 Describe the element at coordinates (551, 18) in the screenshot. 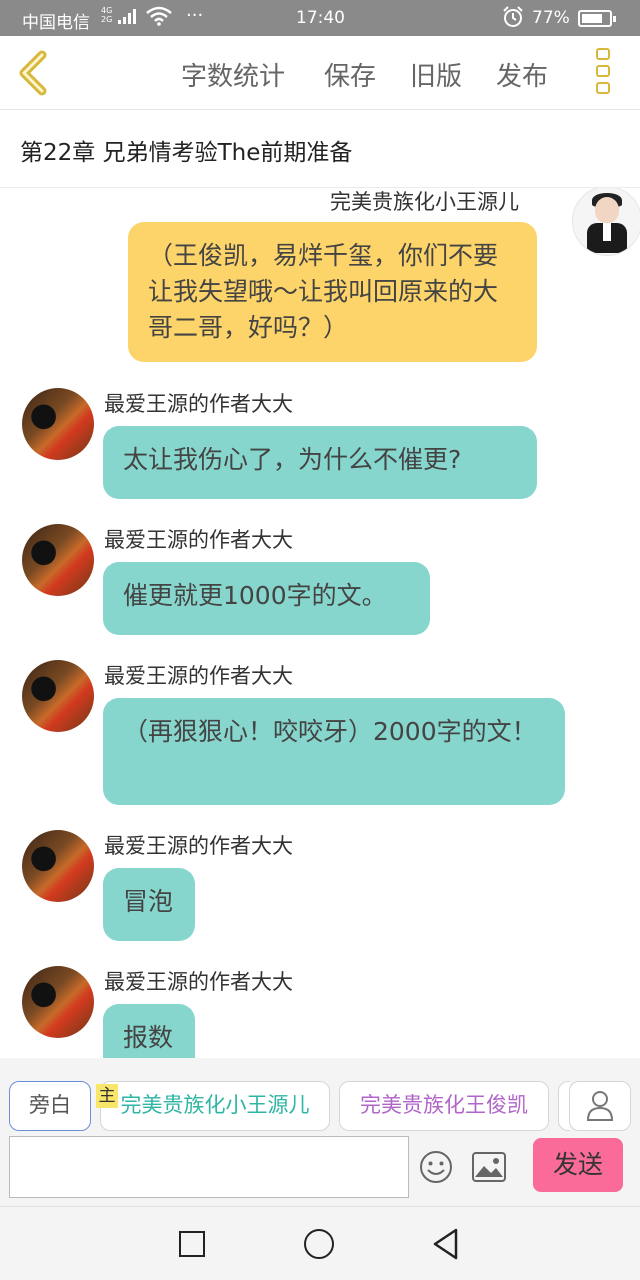

I see `battery-percent: 77%` at that location.